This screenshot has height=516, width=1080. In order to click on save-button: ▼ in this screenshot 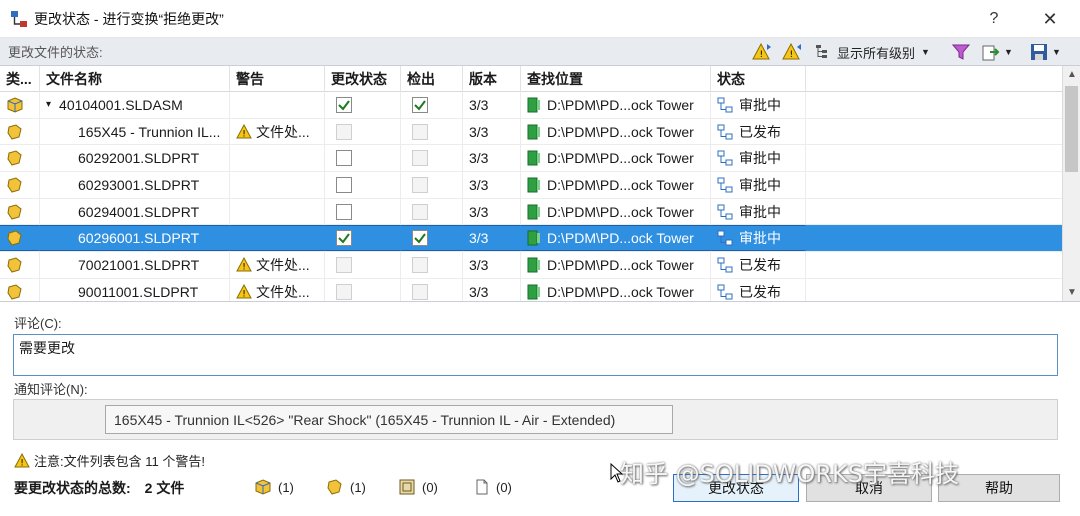, I will do `click(1045, 52)`.